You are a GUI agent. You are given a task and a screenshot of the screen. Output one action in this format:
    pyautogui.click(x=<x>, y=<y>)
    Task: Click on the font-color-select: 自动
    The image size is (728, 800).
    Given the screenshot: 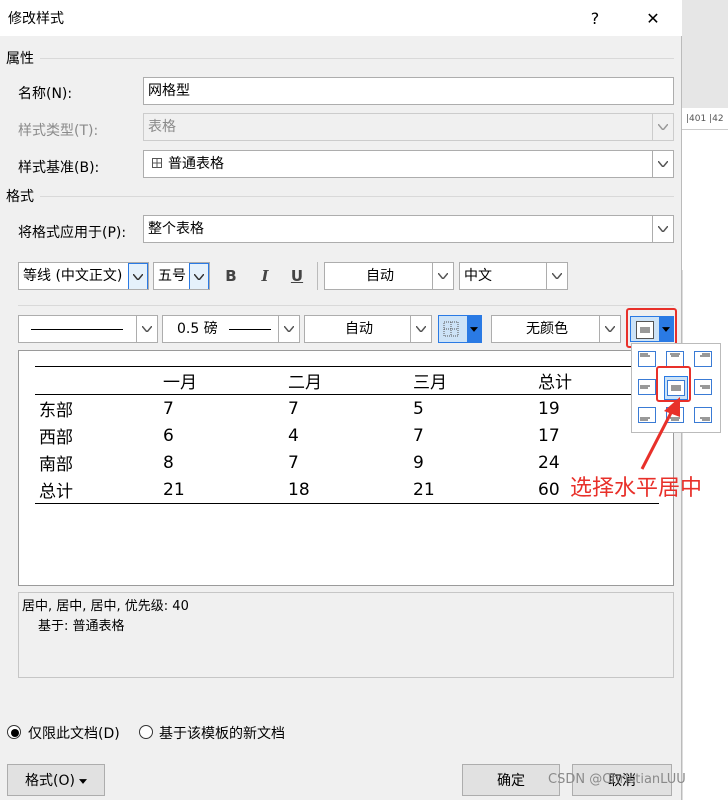 What is the action you would take?
    pyautogui.click(x=389, y=276)
    